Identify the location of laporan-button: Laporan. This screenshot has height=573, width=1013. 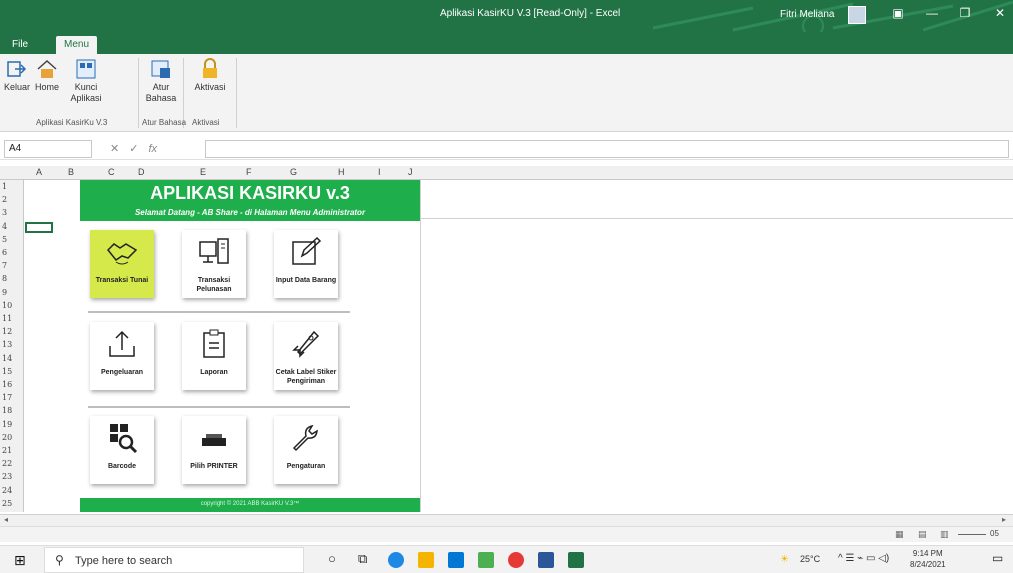
(214, 356).